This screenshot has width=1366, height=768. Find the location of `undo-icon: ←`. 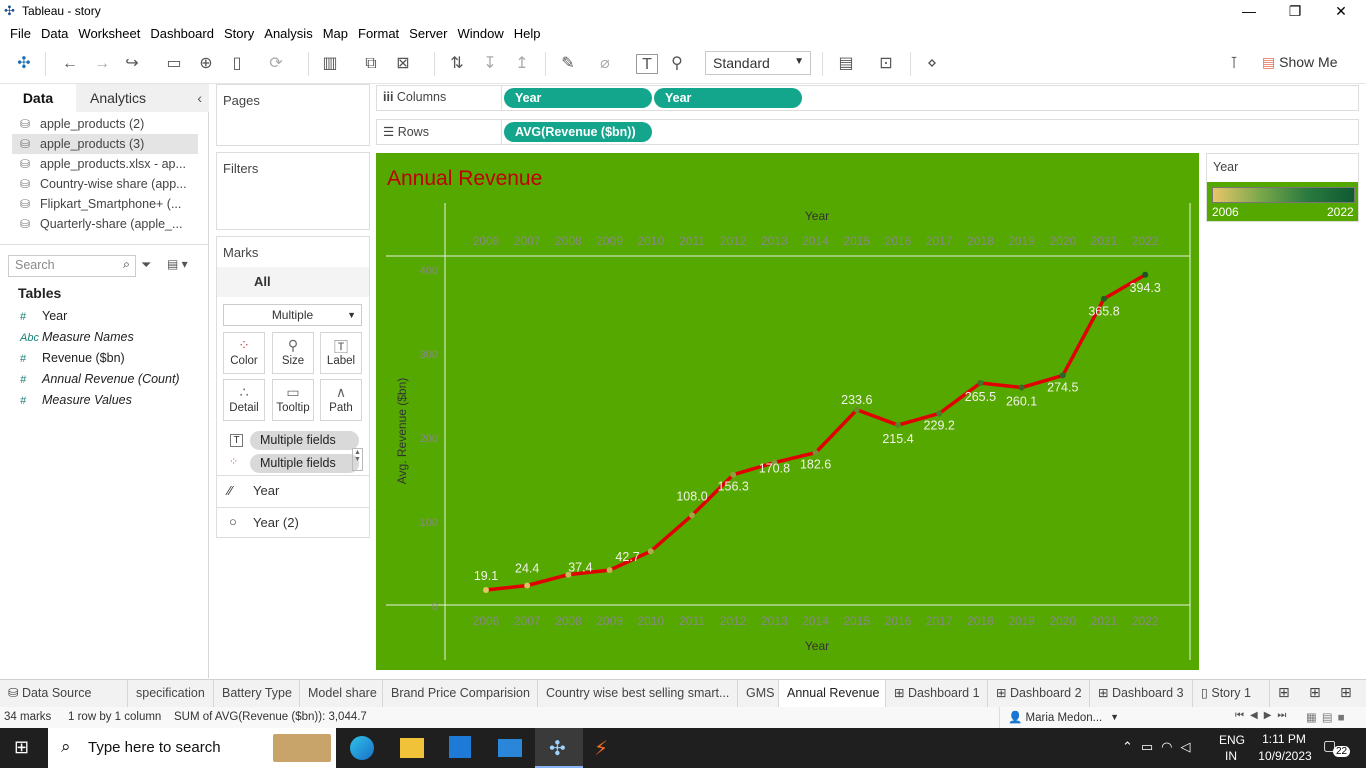

undo-icon: ← is located at coordinates (70, 64).